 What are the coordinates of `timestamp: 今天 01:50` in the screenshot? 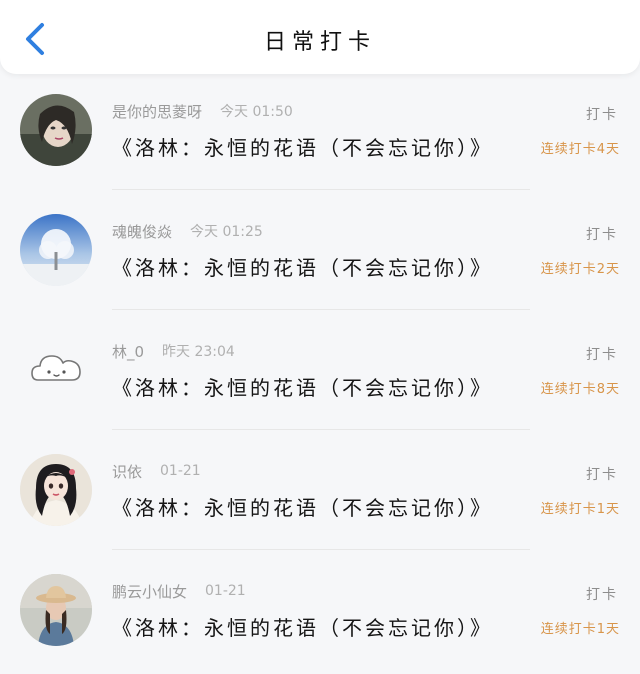 It's located at (256, 112).